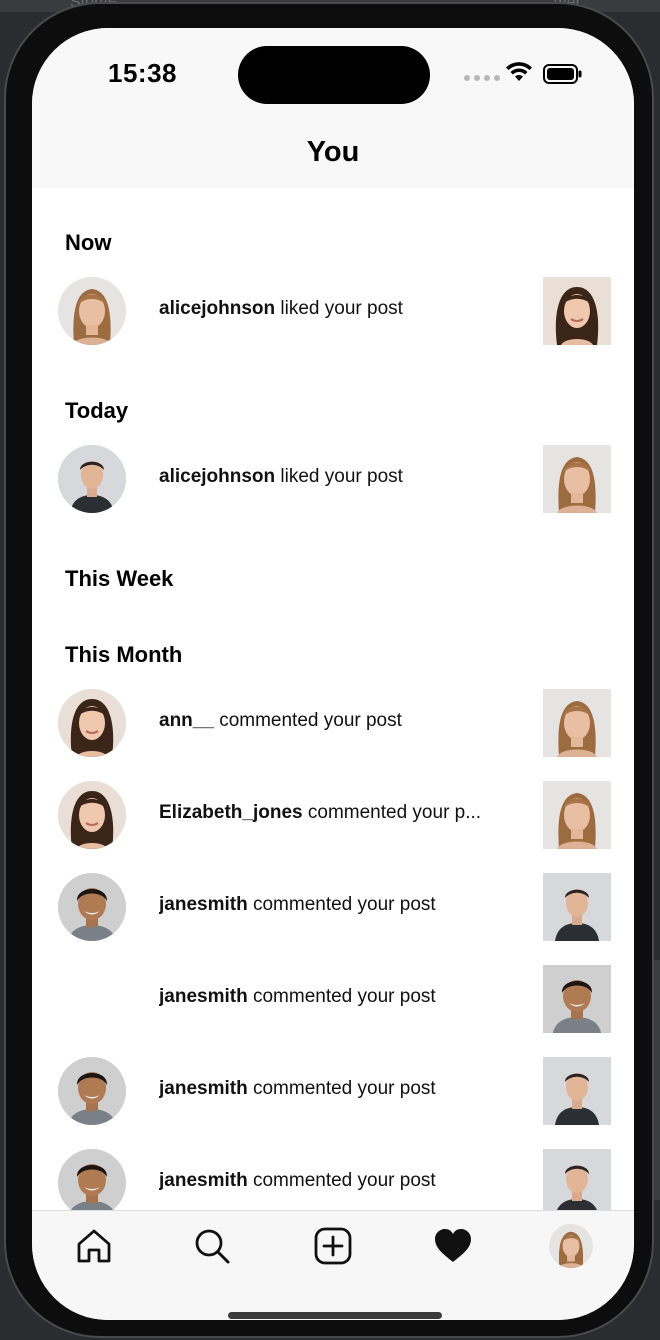 The height and width of the screenshot is (1340, 660). Describe the element at coordinates (562, 74) in the screenshot. I see `battery-icon` at that location.